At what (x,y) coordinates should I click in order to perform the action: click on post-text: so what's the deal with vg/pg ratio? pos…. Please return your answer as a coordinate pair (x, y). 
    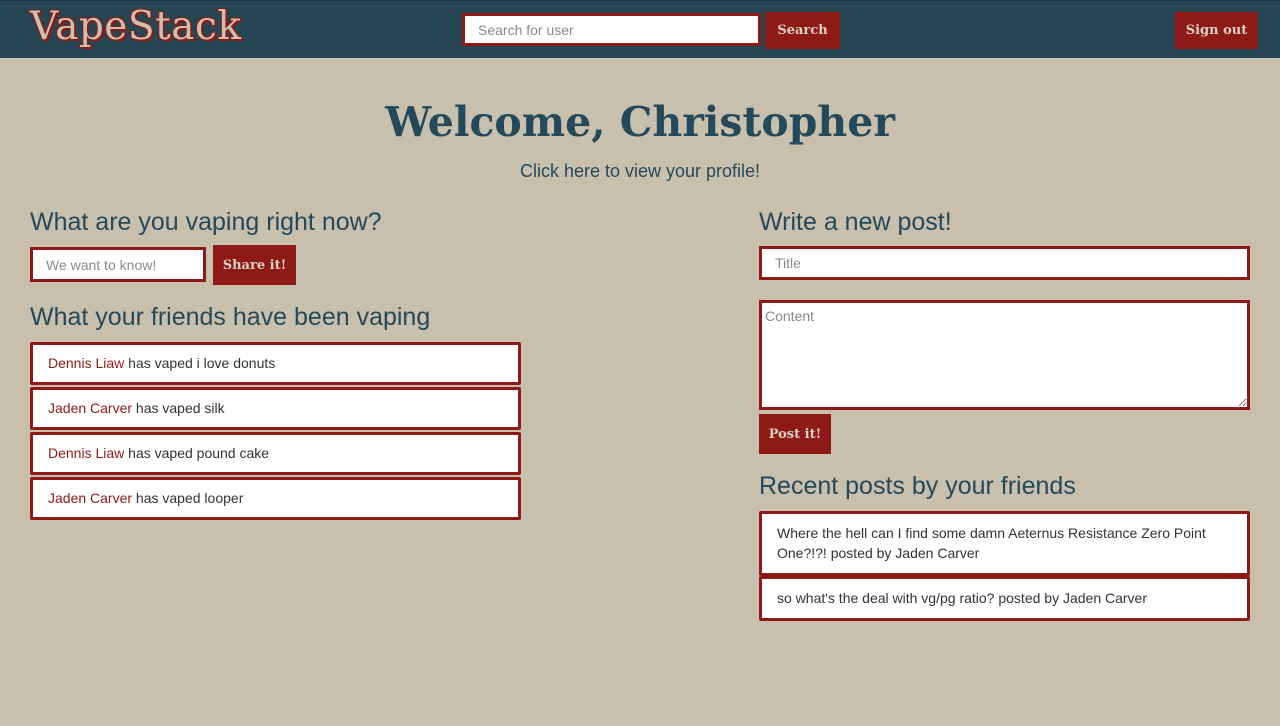
    Looking at the image, I should click on (962, 598).